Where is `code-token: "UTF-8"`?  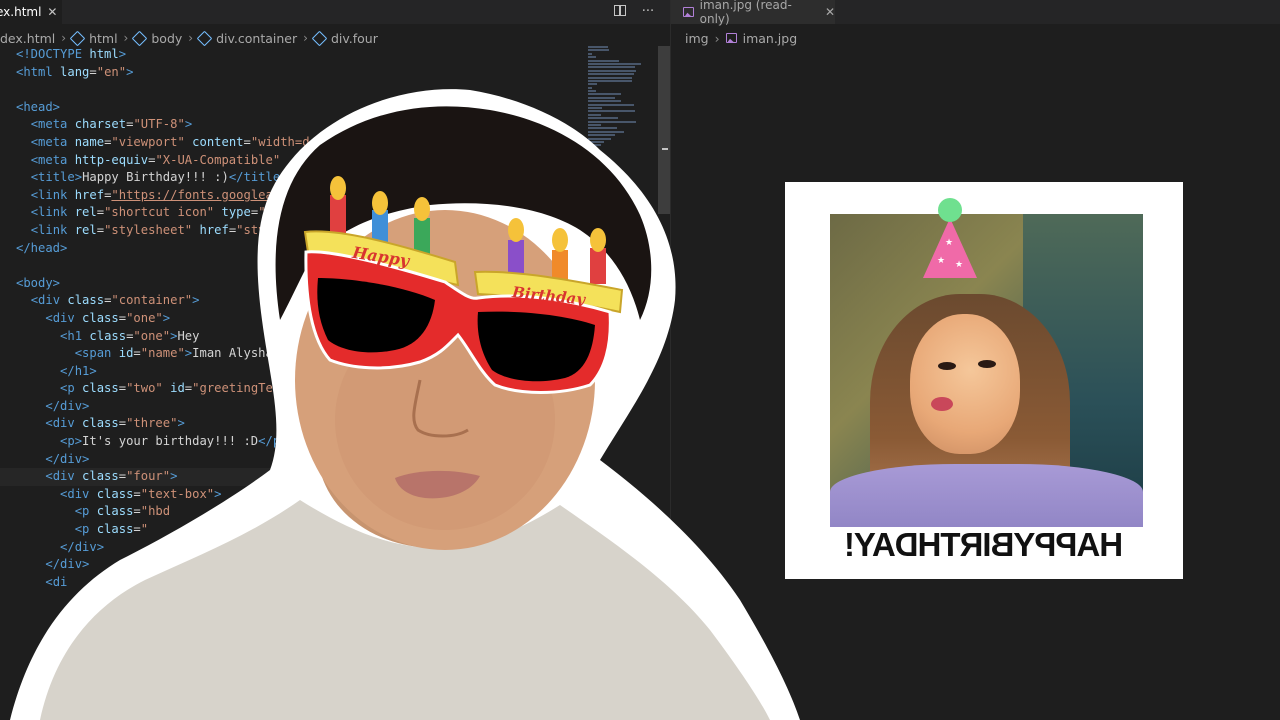 code-token: "UTF-8" is located at coordinates (159, 124).